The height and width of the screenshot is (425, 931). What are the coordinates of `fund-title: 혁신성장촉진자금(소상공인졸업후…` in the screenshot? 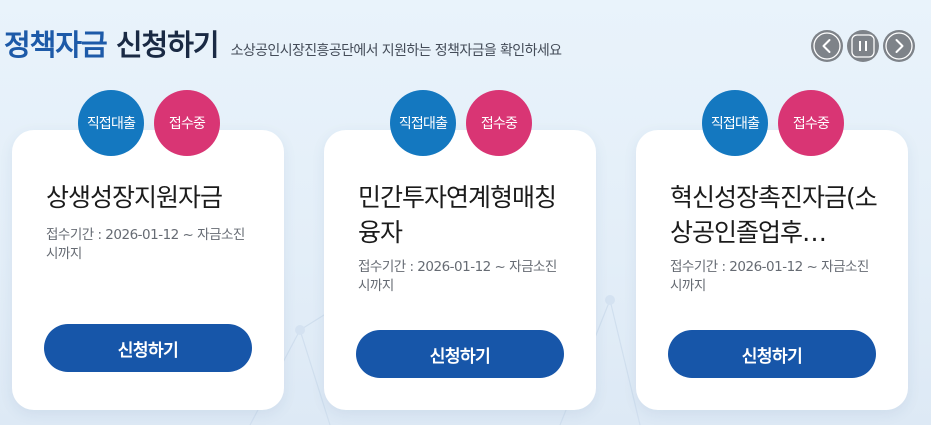 It's located at (774, 215).